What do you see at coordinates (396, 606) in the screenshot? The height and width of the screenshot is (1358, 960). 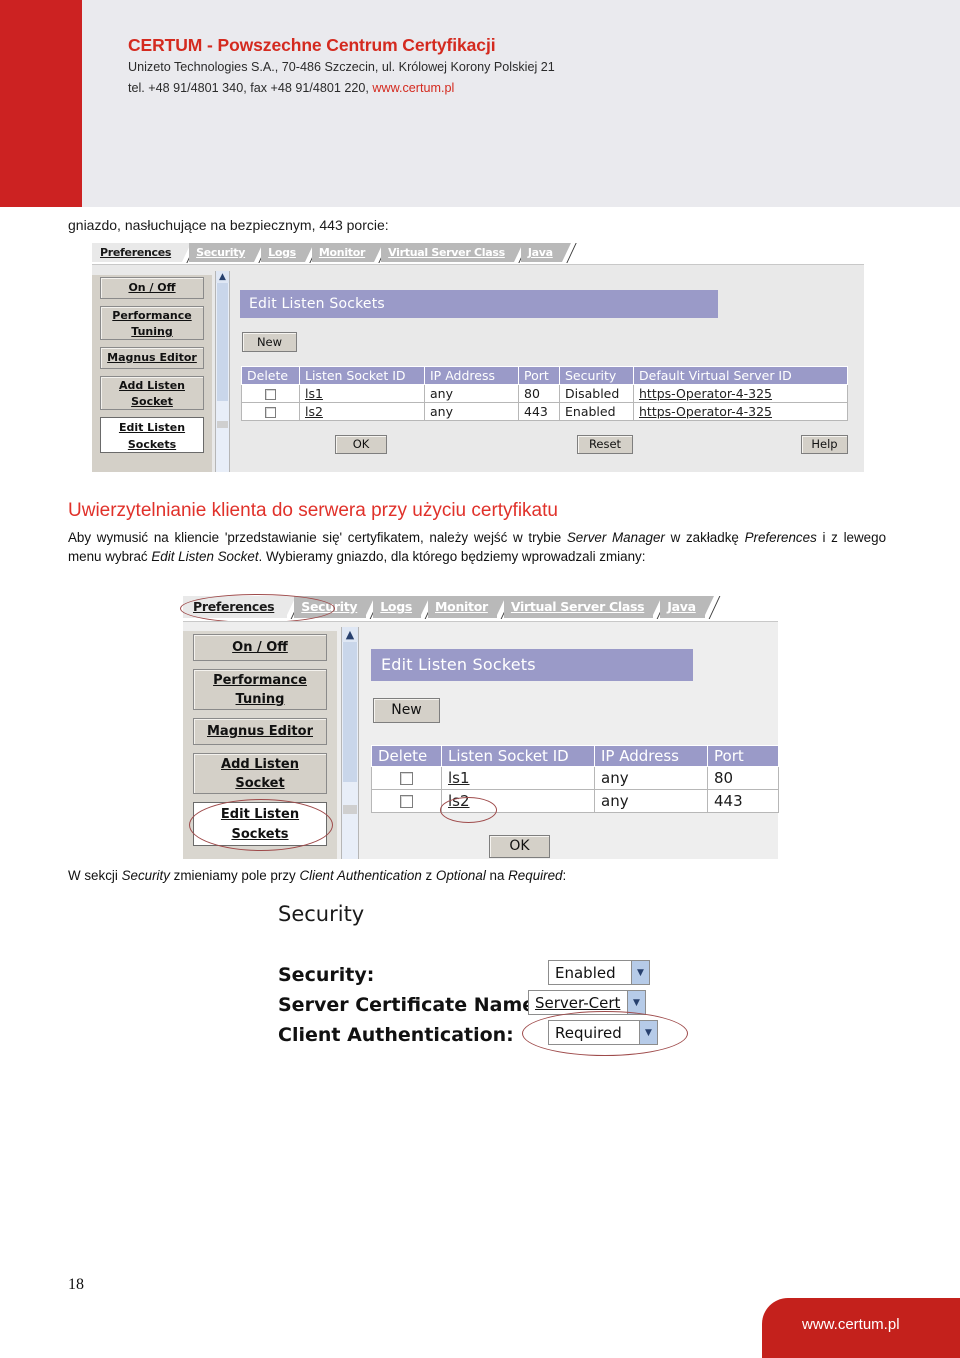 I see `tab-logs-label: Logs` at bounding box center [396, 606].